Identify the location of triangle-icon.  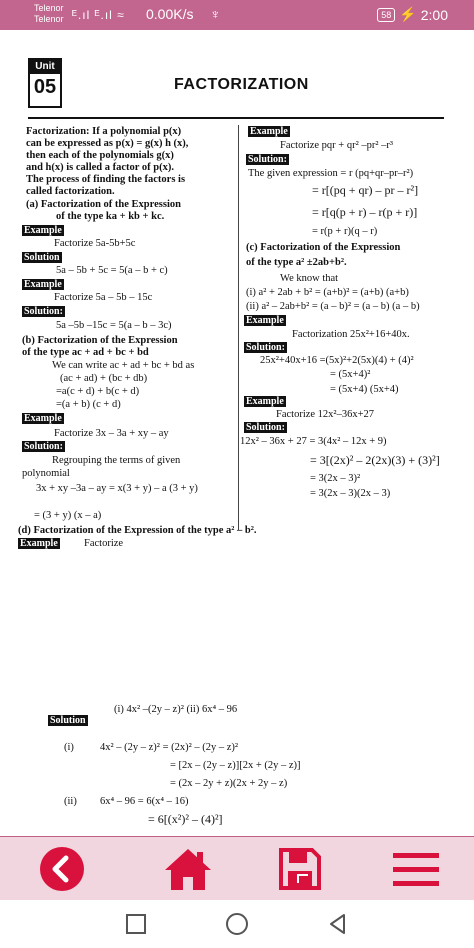
(337, 924).